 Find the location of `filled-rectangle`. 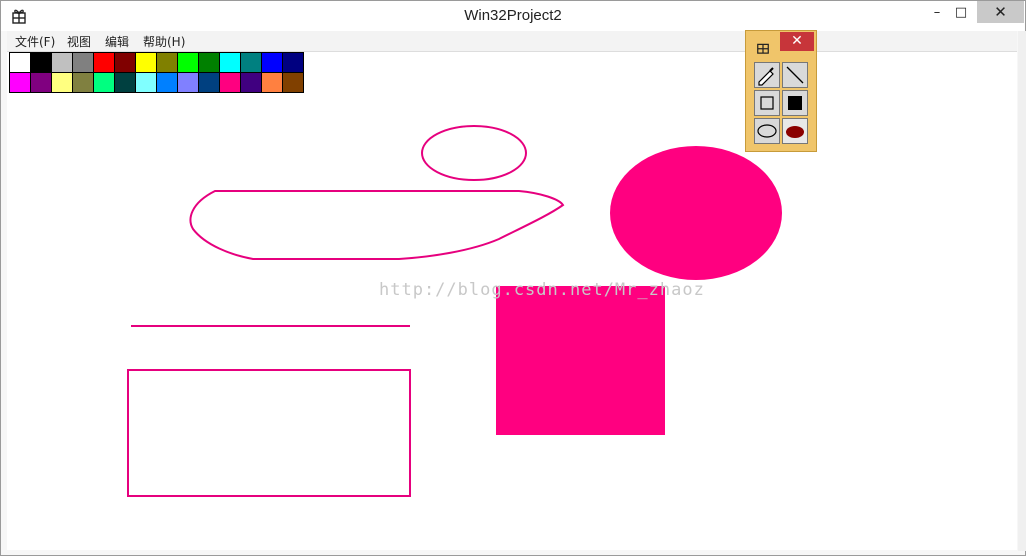

filled-rectangle is located at coordinates (580, 360).